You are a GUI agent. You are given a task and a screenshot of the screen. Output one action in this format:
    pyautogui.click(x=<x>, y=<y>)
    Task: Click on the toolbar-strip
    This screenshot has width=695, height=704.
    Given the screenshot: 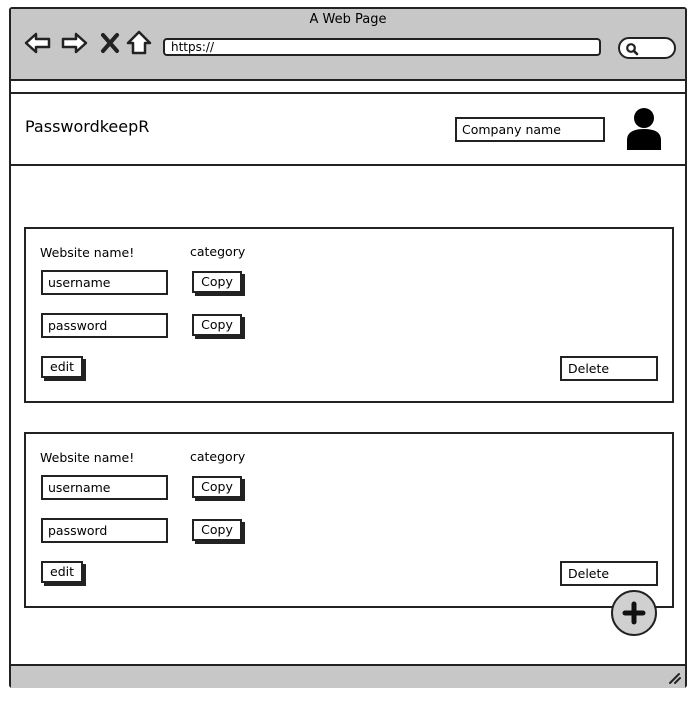 What is the action you would take?
    pyautogui.click(x=348, y=87)
    